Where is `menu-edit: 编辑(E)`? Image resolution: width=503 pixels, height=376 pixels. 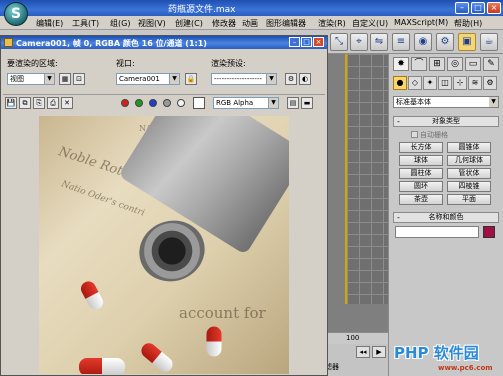 menu-edit: 编辑(E) is located at coordinates (49, 23).